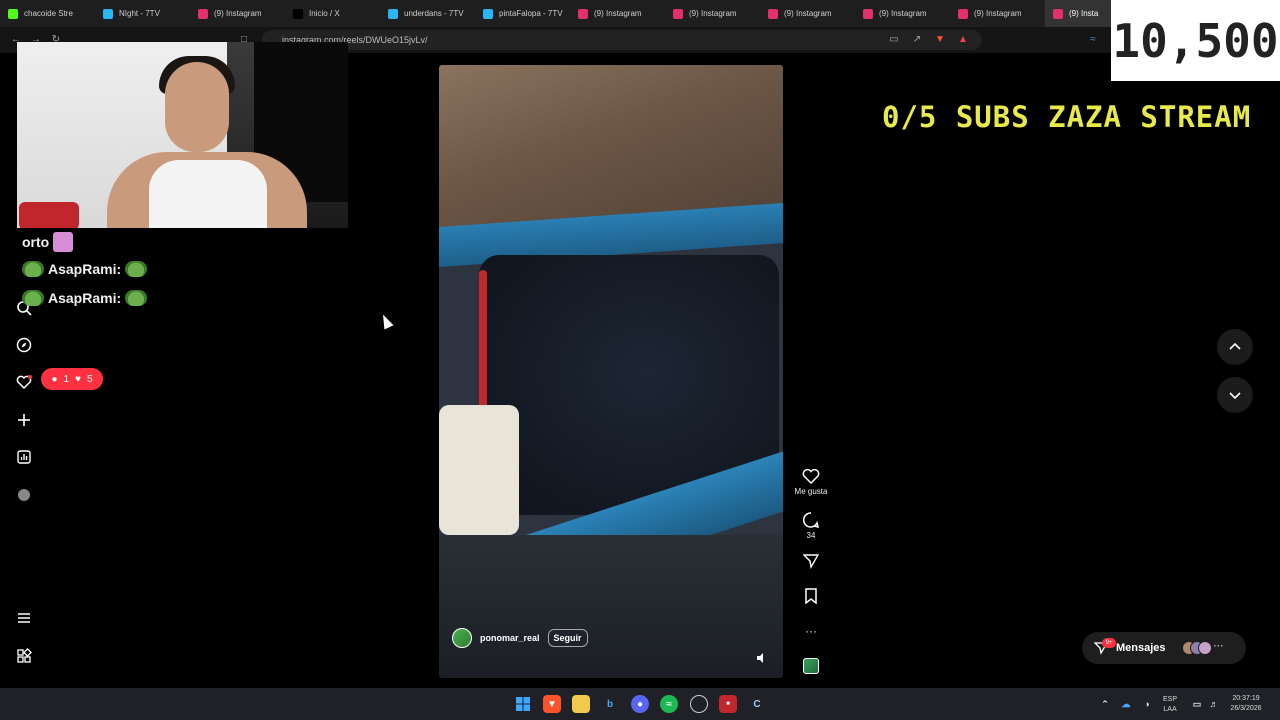  Describe the element at coordinates (1246, 708) in the screenshot. I see `clock-date: 26/3/2026` at that location.